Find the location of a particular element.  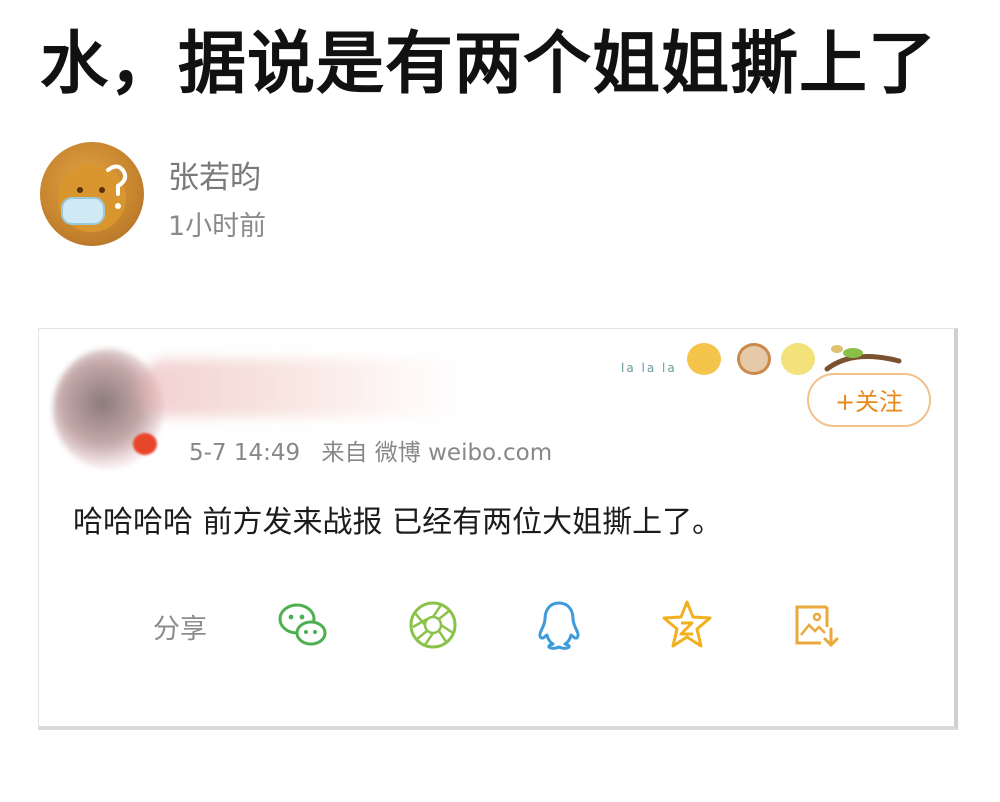

bird-sticker-icon is located at coordinates (754, 359).